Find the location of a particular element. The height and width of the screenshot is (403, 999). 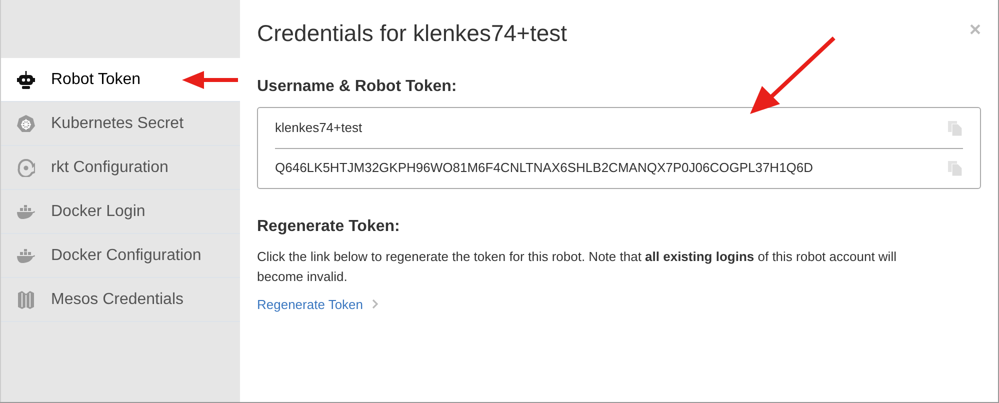

credential-text: klenkes74+test is located at coordinates (318, 127).